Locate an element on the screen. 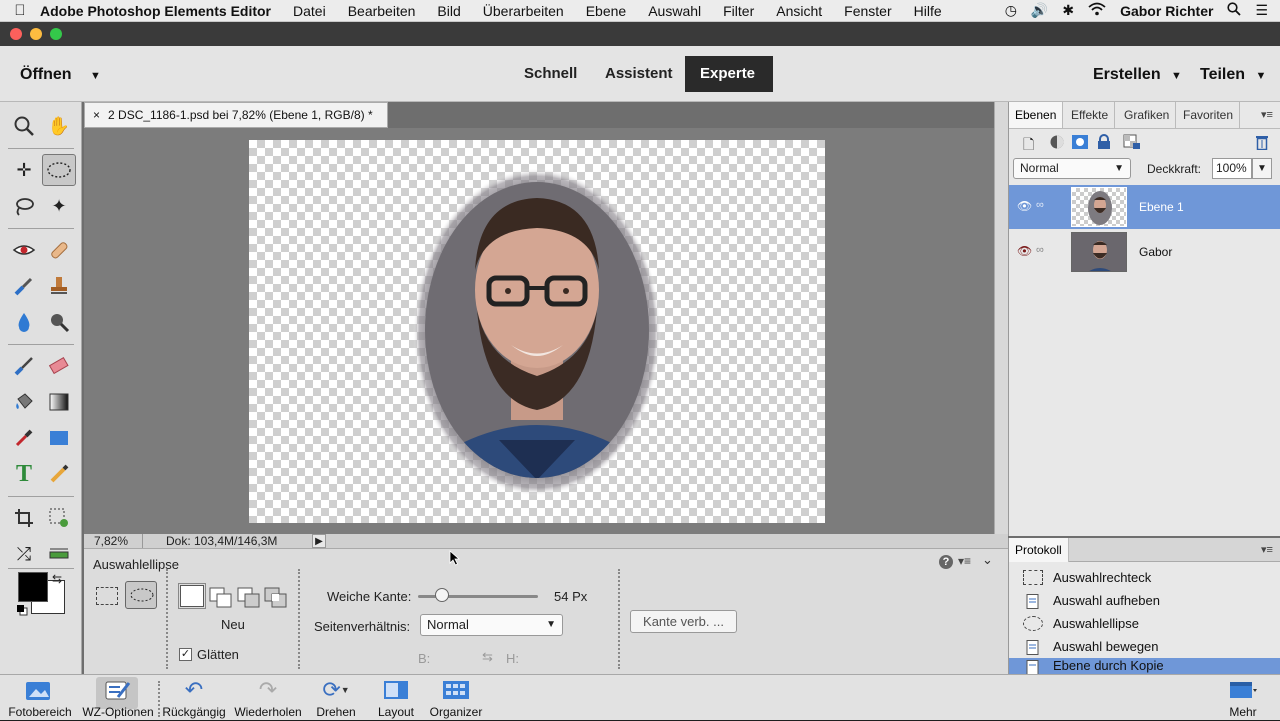 Image resolution: width=1280 pixels, height=721 pixels. swap-dimensions-icon: ⇆ is located at coordinates (487, 657).